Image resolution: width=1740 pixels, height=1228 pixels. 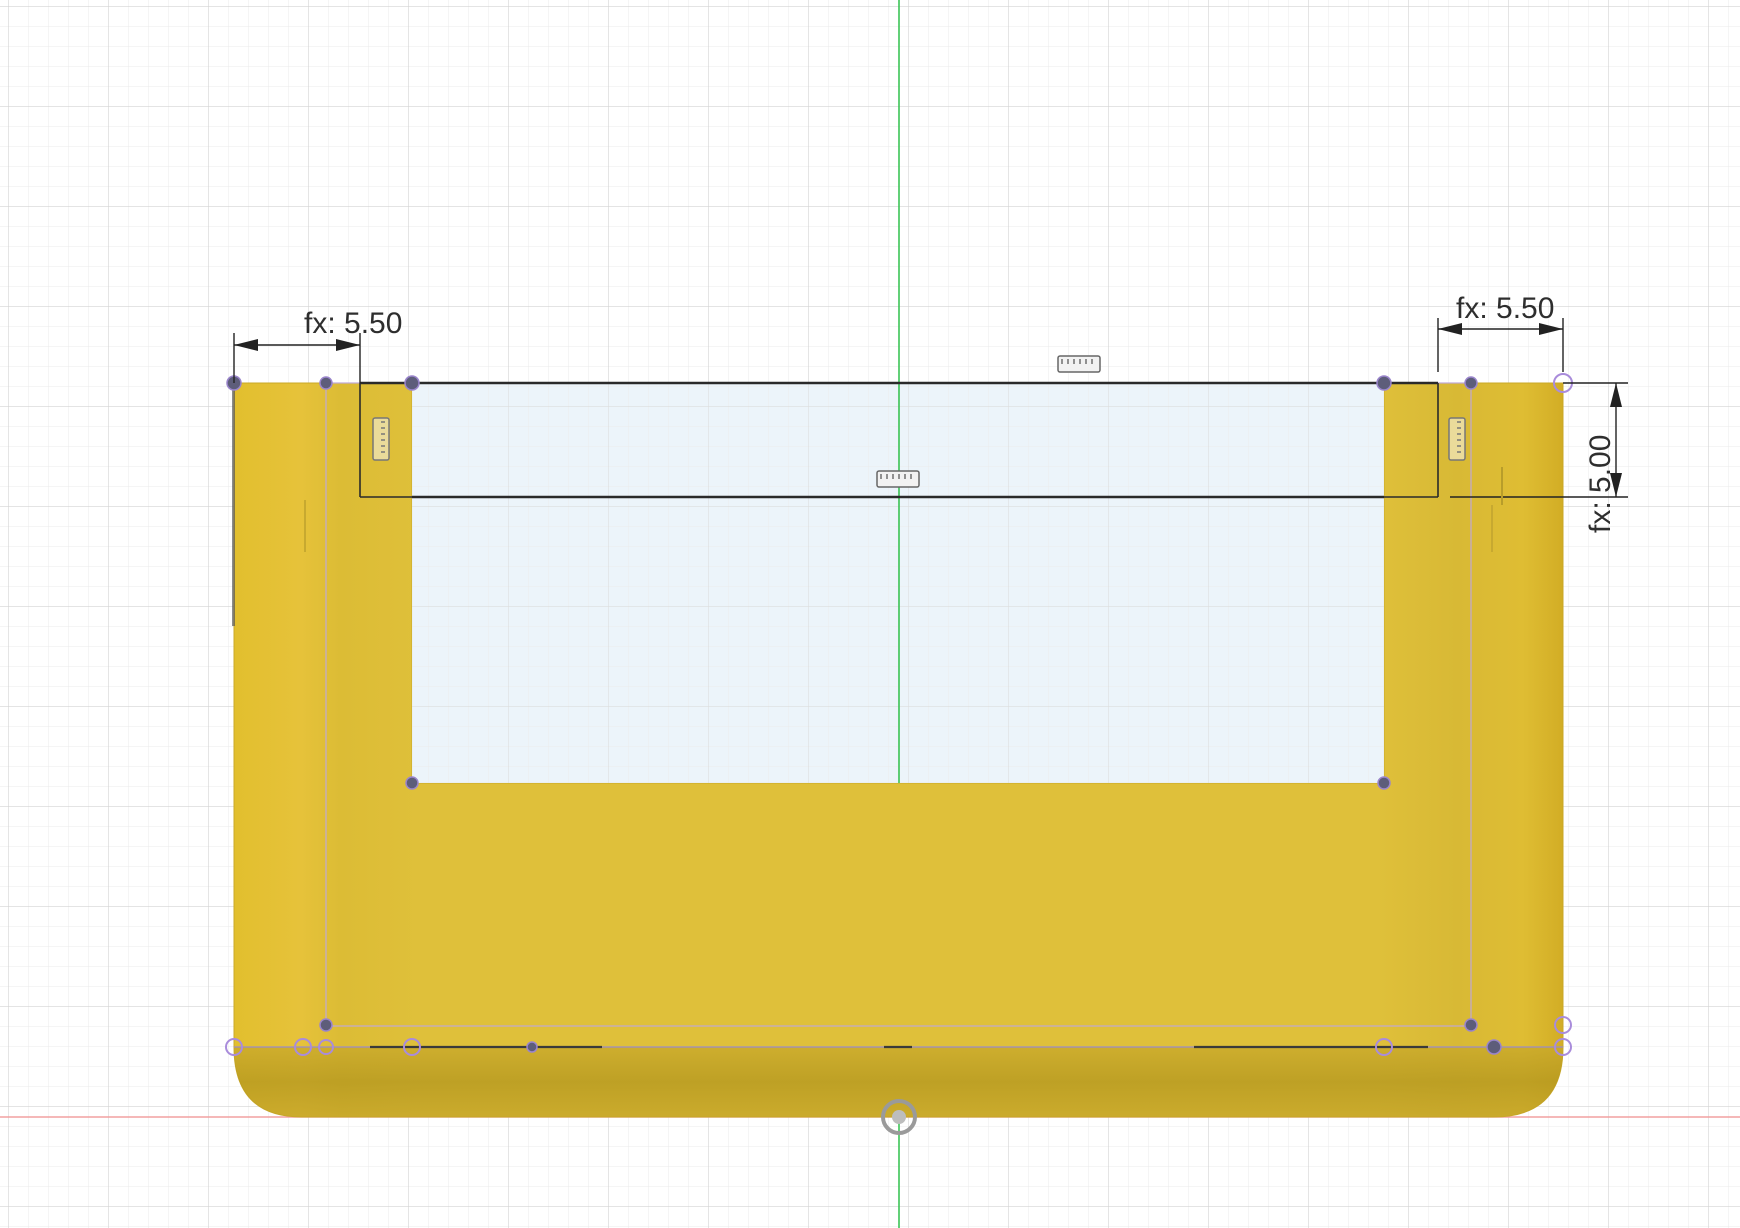 I want to click on body-left-edge, so click(x=233, y=504).